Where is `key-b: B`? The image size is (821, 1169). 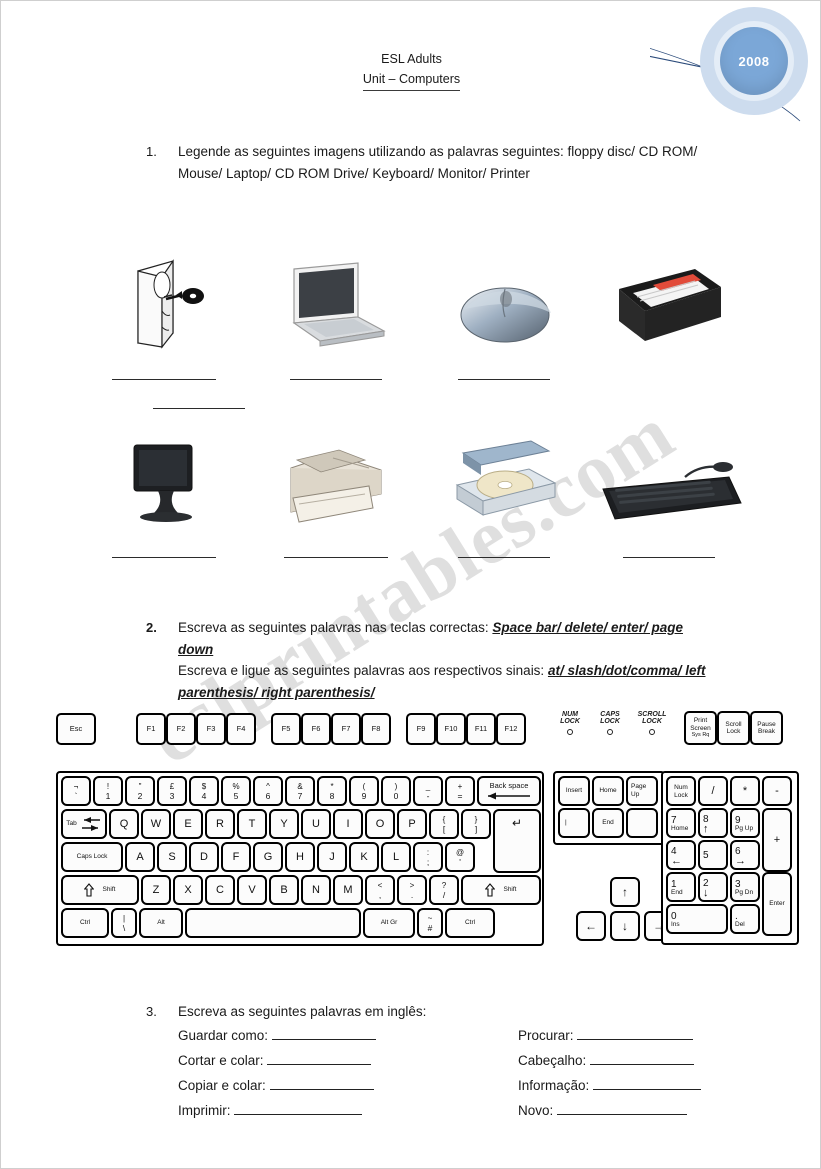
key-b: B is located at coordinates (284, 890).